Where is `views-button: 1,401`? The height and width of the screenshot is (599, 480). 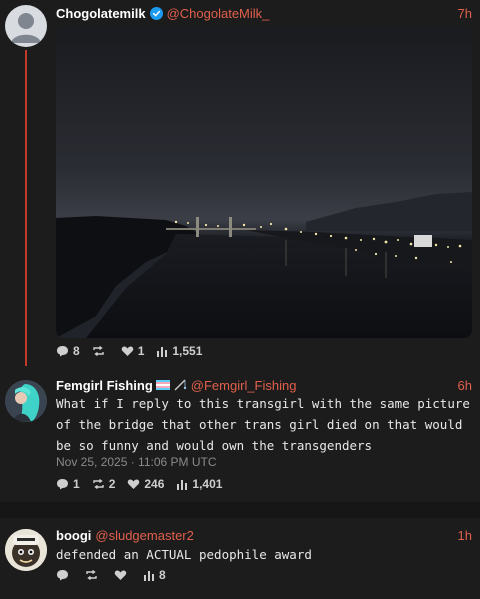
views-button: 1,401 is located at coordinates (199, 484).